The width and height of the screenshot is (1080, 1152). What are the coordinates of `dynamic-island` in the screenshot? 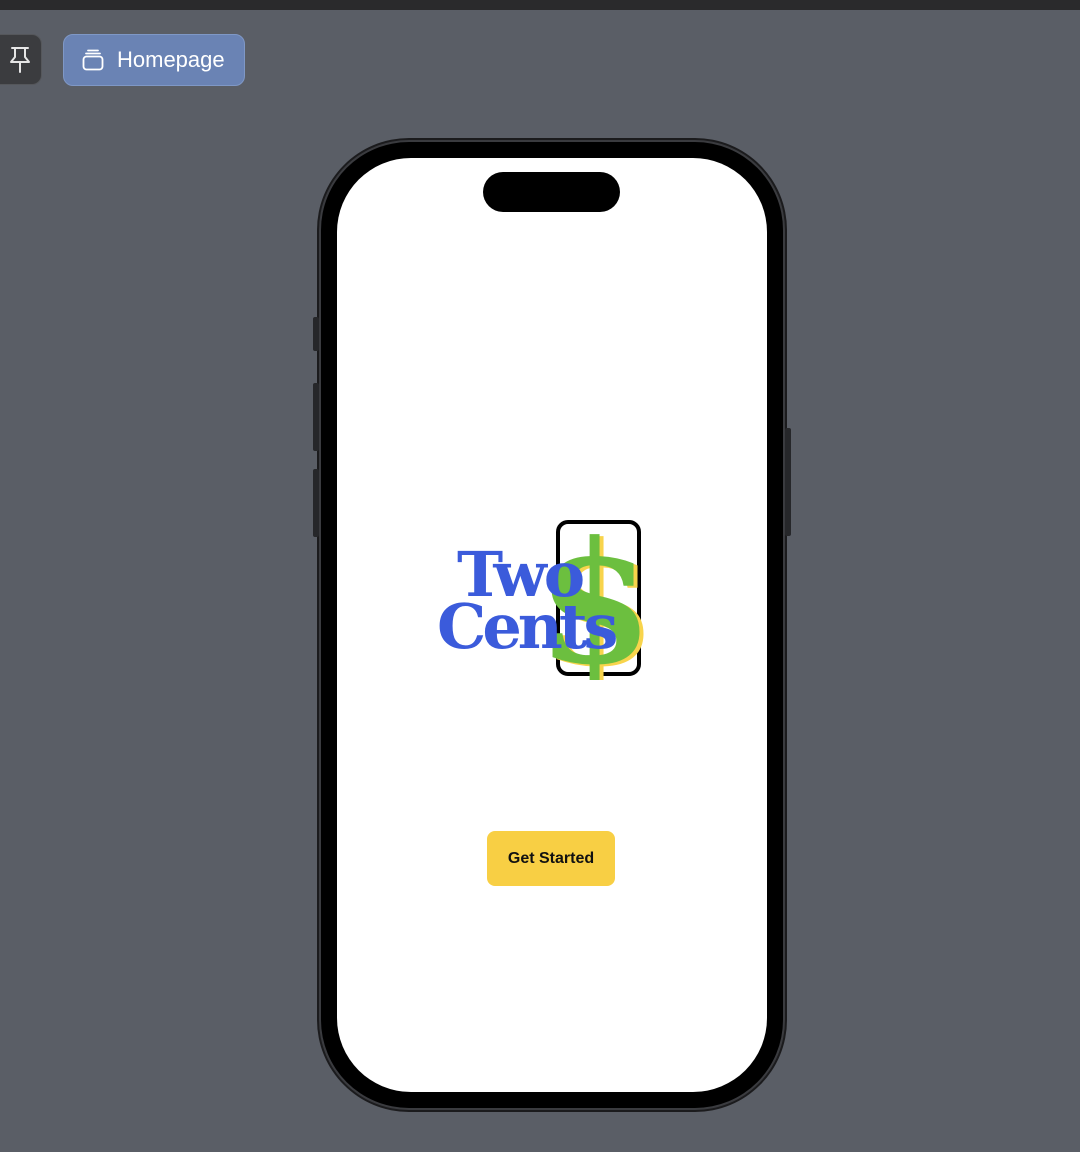 It's located at (551, 192).